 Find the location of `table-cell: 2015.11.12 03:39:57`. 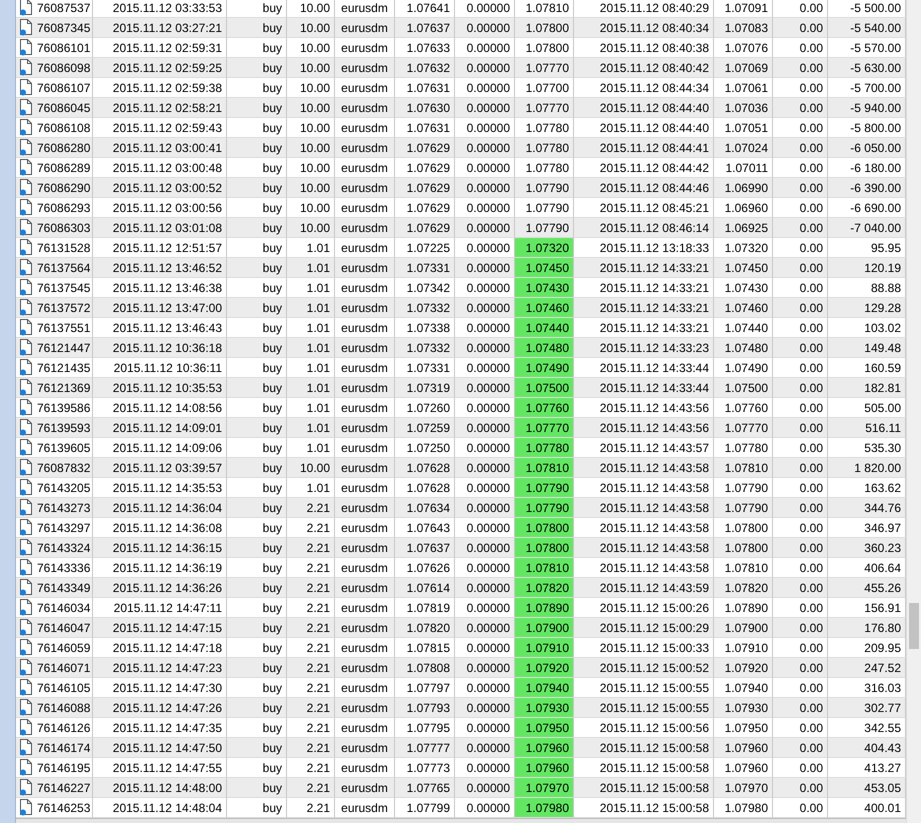

table-cell: 2015.11.12 03:39:57 is located at coordinates (160, 468).